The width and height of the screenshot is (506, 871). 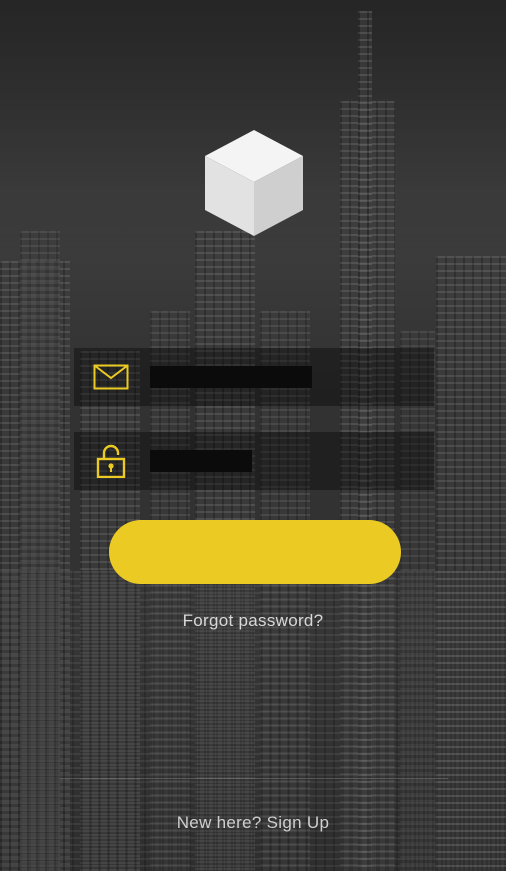 I want to click on password-input, so click(x=201, y=461).